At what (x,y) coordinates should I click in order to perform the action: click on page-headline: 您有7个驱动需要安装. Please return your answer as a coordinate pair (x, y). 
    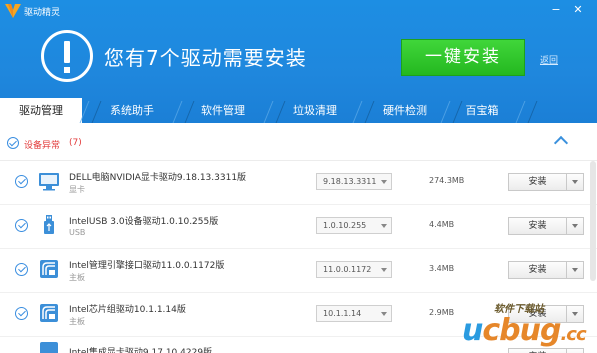
    Looking at the image, I should click on (205, 58).